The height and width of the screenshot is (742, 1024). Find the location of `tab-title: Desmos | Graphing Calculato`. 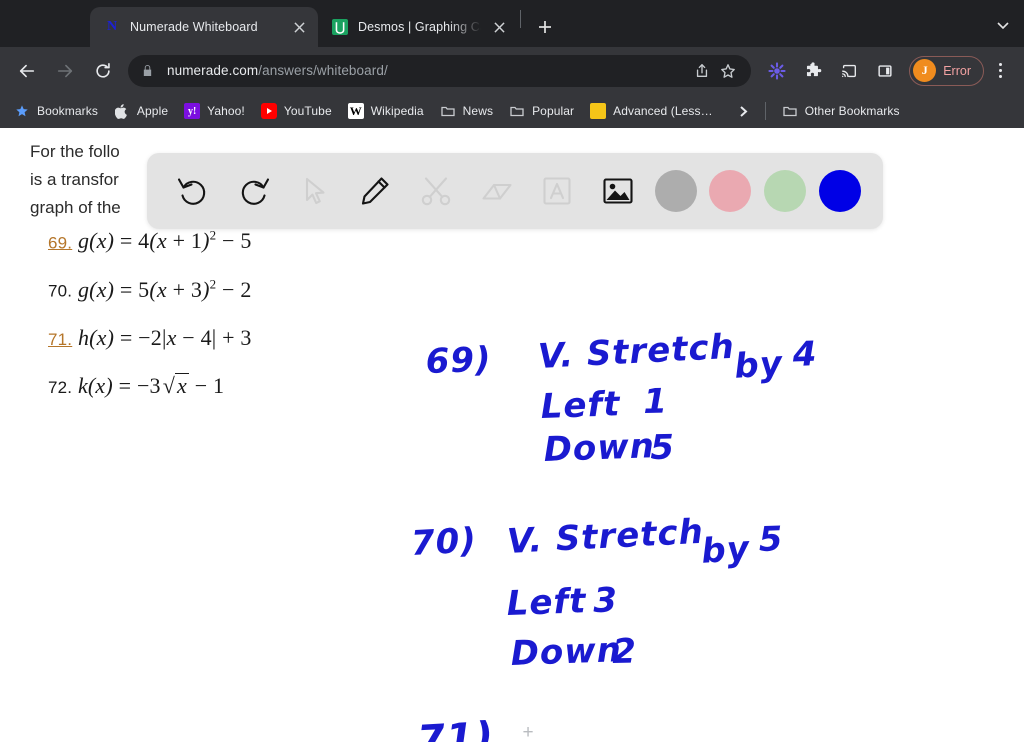

tab-title: Desmos | Graphing Calculato is located at coordinates (421, 27).